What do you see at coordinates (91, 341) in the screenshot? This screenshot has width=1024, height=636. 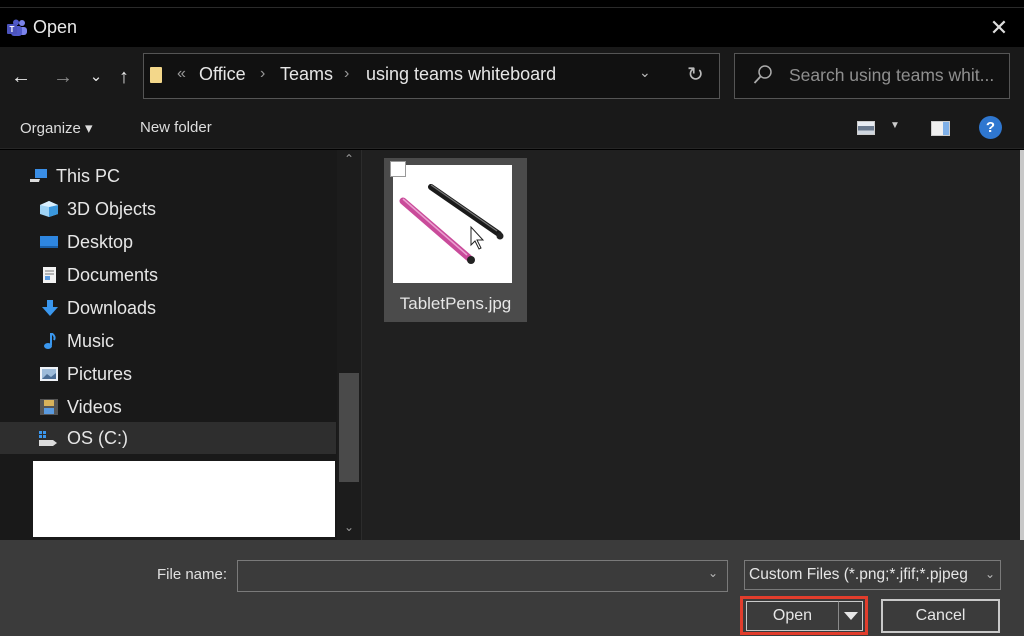 I see `sidebar-item-label: Music` at bounding box center [91, 341].